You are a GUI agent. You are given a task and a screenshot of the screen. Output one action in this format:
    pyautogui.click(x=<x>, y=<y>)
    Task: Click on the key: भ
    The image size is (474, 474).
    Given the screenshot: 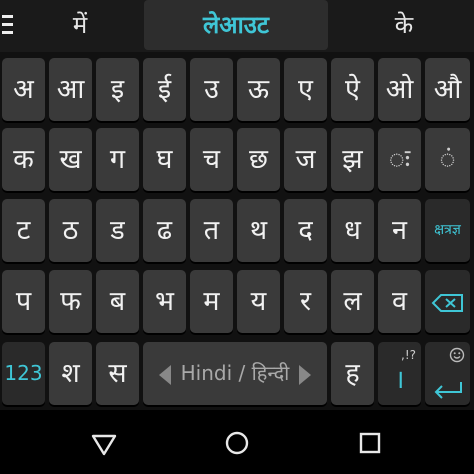 What is the action you would take?
    pyautogui.click(x=164, y=301)
    